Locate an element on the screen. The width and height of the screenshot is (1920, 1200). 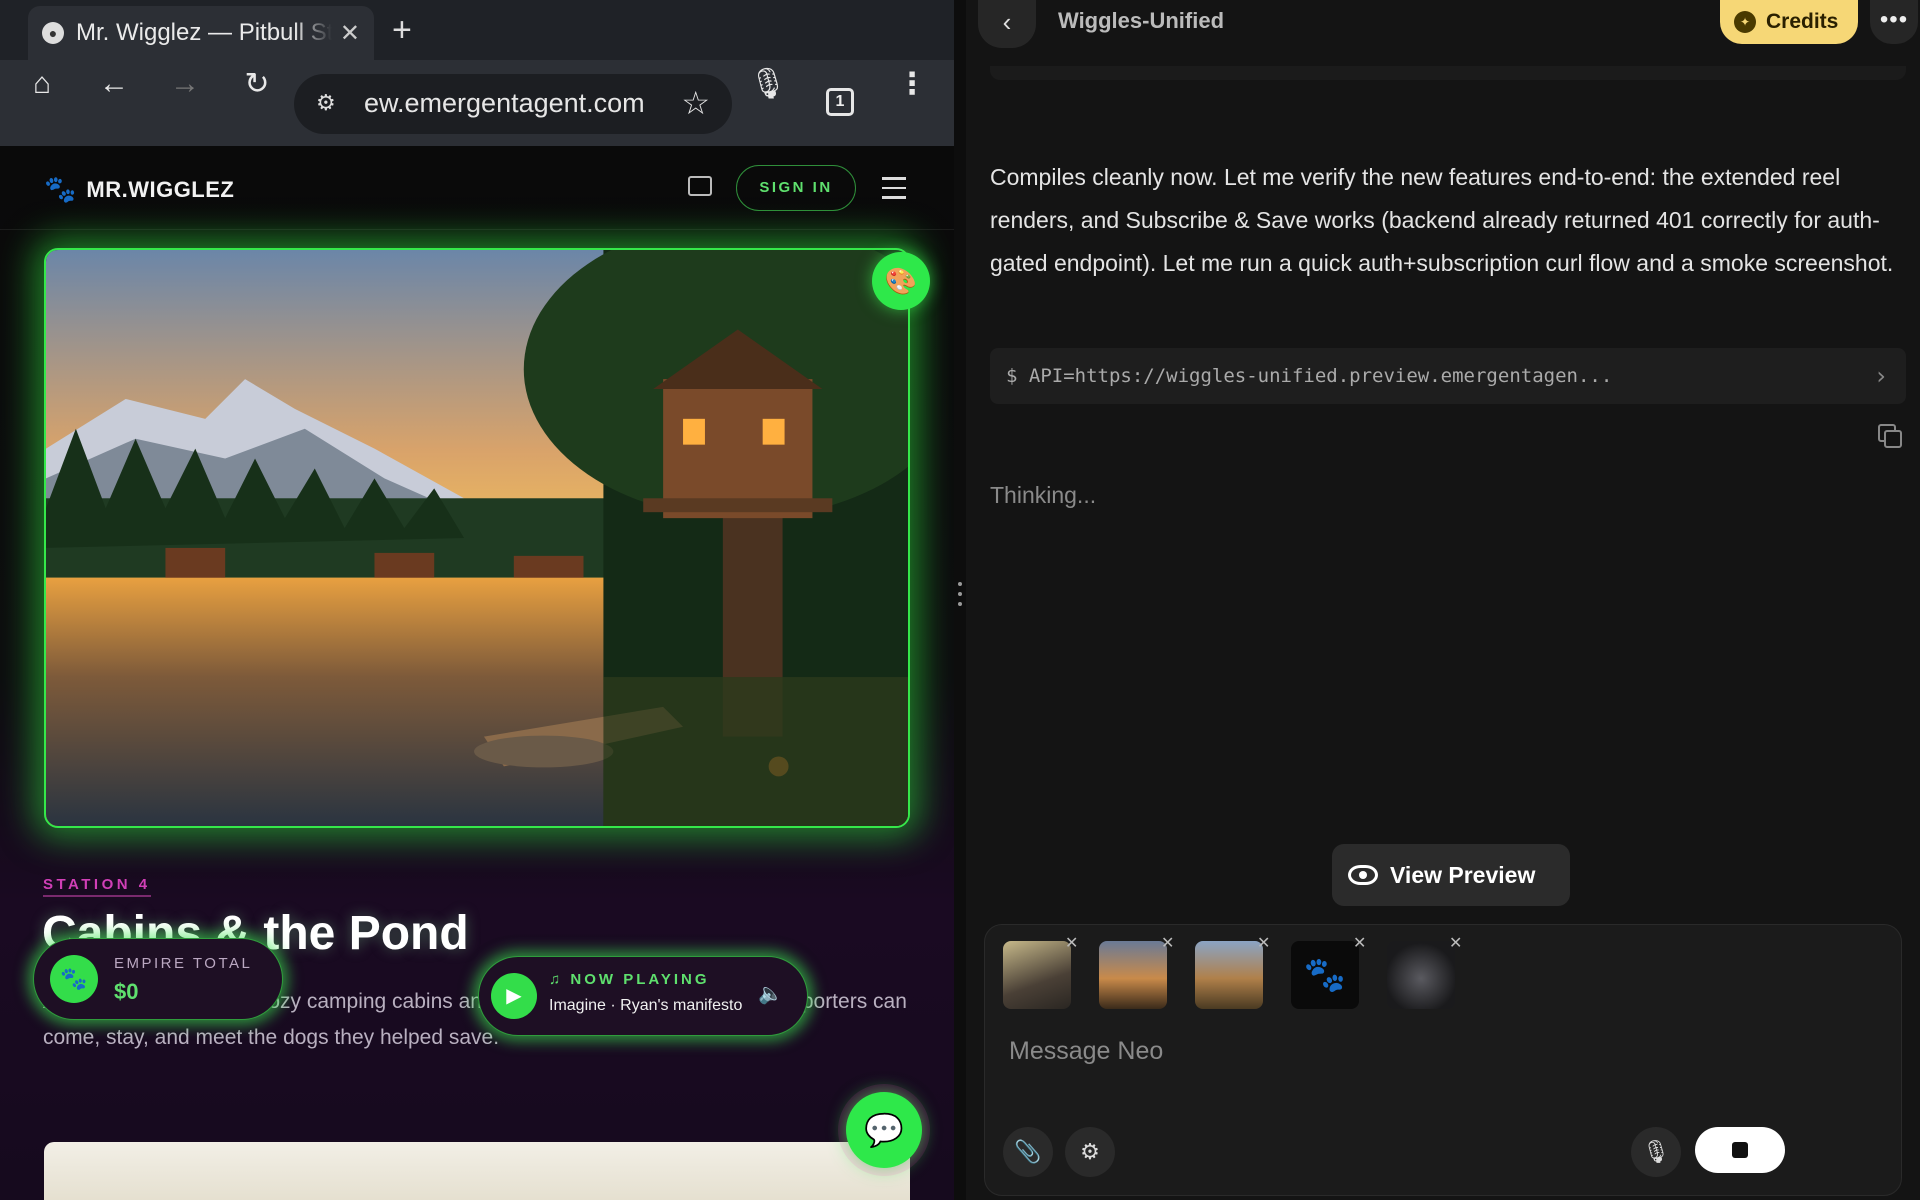
chevron-right-icon: › is located at coordinates (1881, 376).